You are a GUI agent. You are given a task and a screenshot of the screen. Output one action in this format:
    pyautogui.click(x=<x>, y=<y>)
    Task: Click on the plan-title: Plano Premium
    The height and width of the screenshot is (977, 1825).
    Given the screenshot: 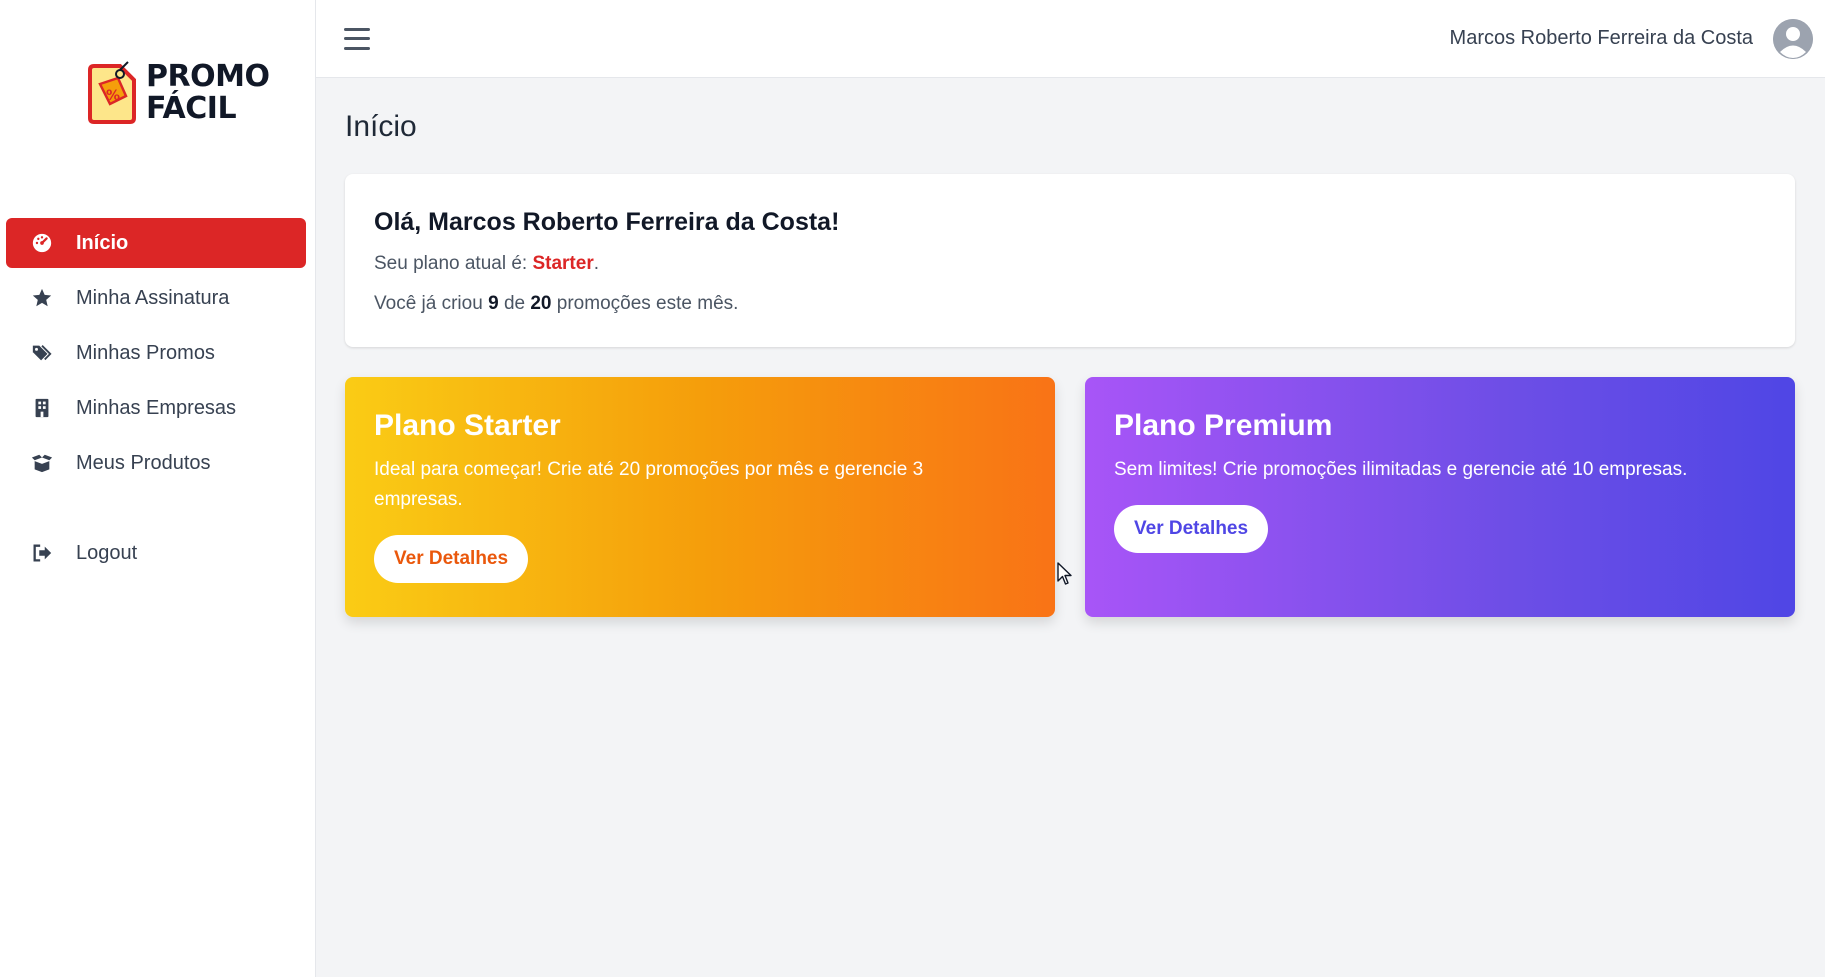 What is the action you would take?
    pyautogui.click(x=1223, y=425)
    